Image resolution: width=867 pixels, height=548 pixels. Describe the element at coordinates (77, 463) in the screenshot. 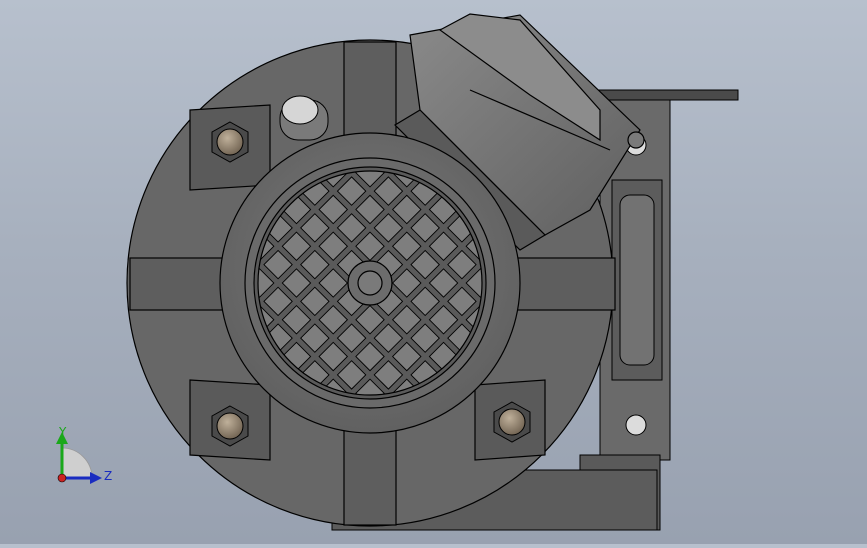

I see `triad-plane-icon` at that location.